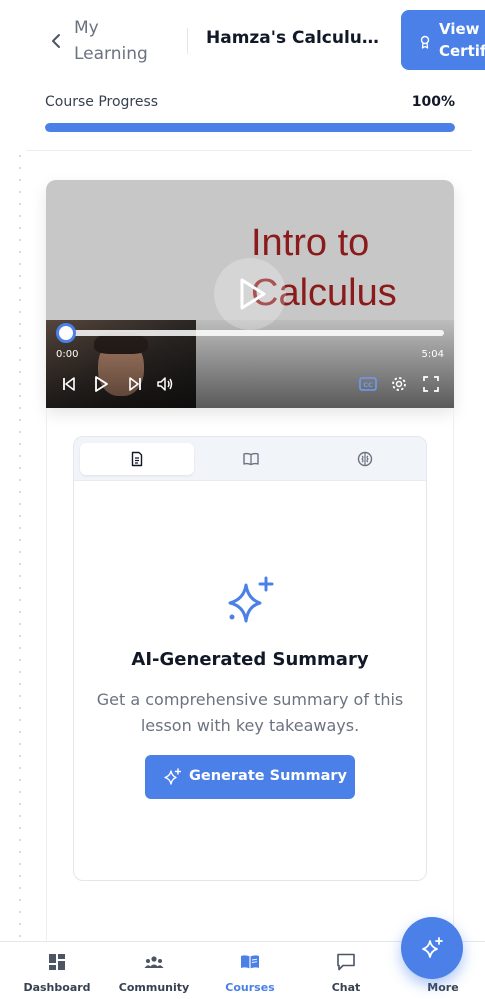 The width and height of the screenshot is (485, 999). Describe the element at coordinates (346, 987) in the screenshot. I see `nav-label-chat: Chat` at that location.